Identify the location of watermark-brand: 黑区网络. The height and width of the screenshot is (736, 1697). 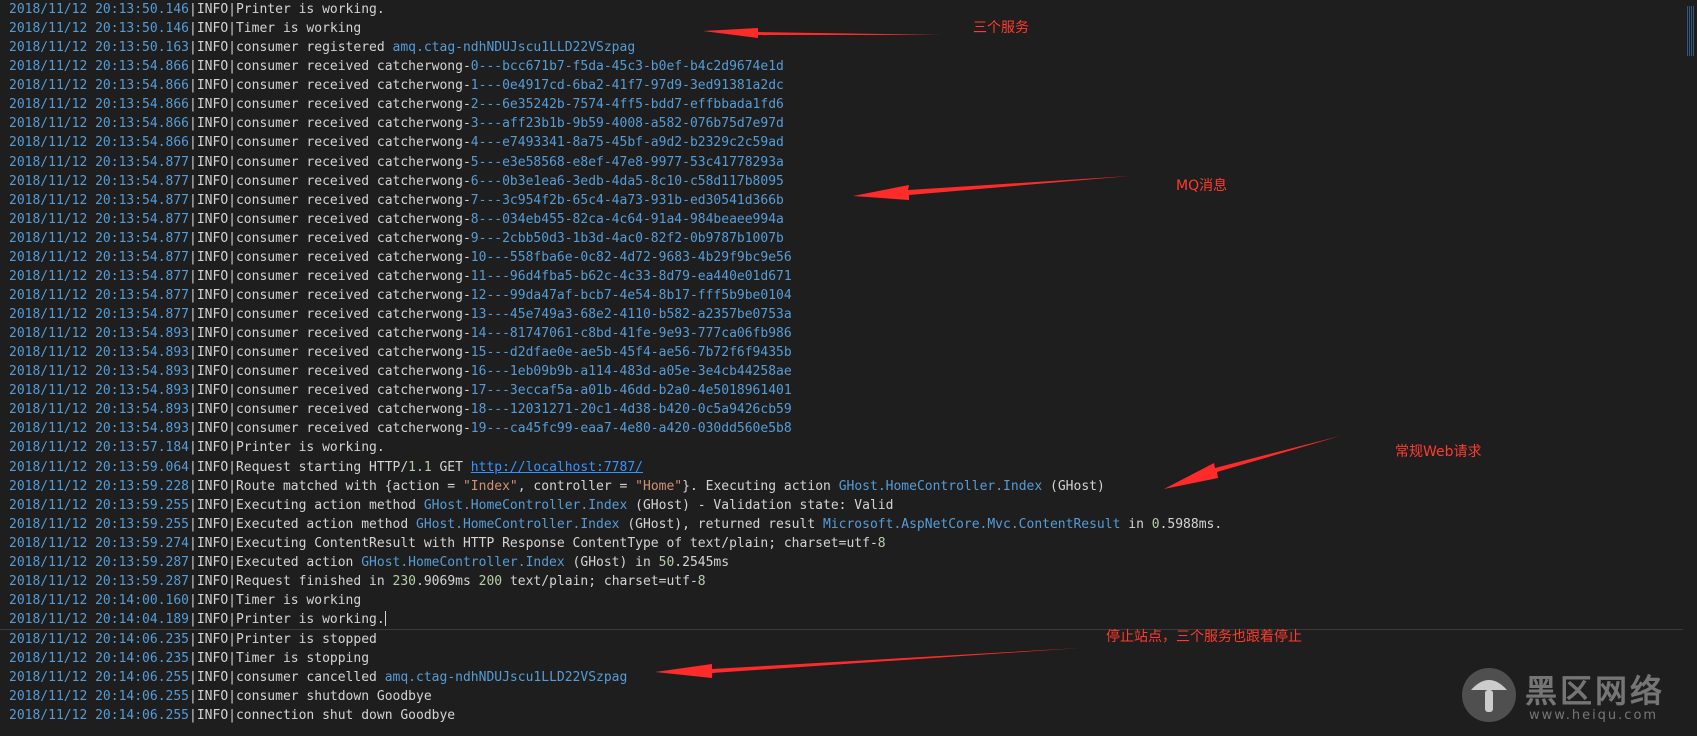
(1595, 691).